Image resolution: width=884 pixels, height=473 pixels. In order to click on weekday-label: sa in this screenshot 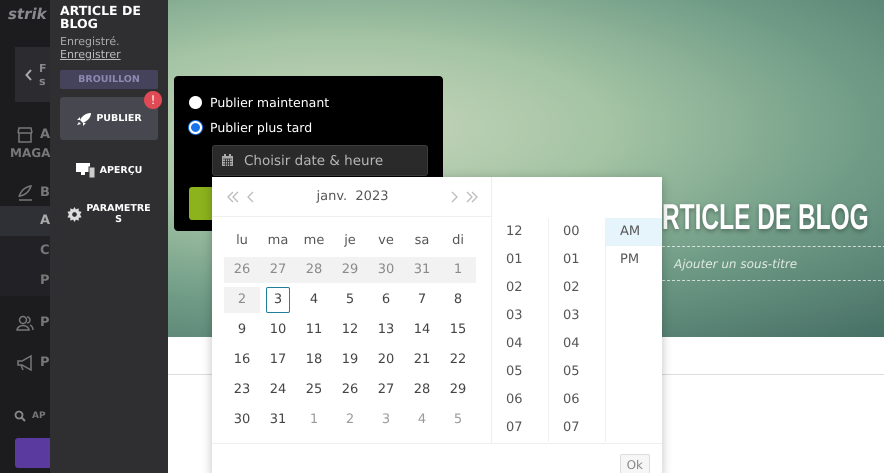, I will do `click(422, 240)`.